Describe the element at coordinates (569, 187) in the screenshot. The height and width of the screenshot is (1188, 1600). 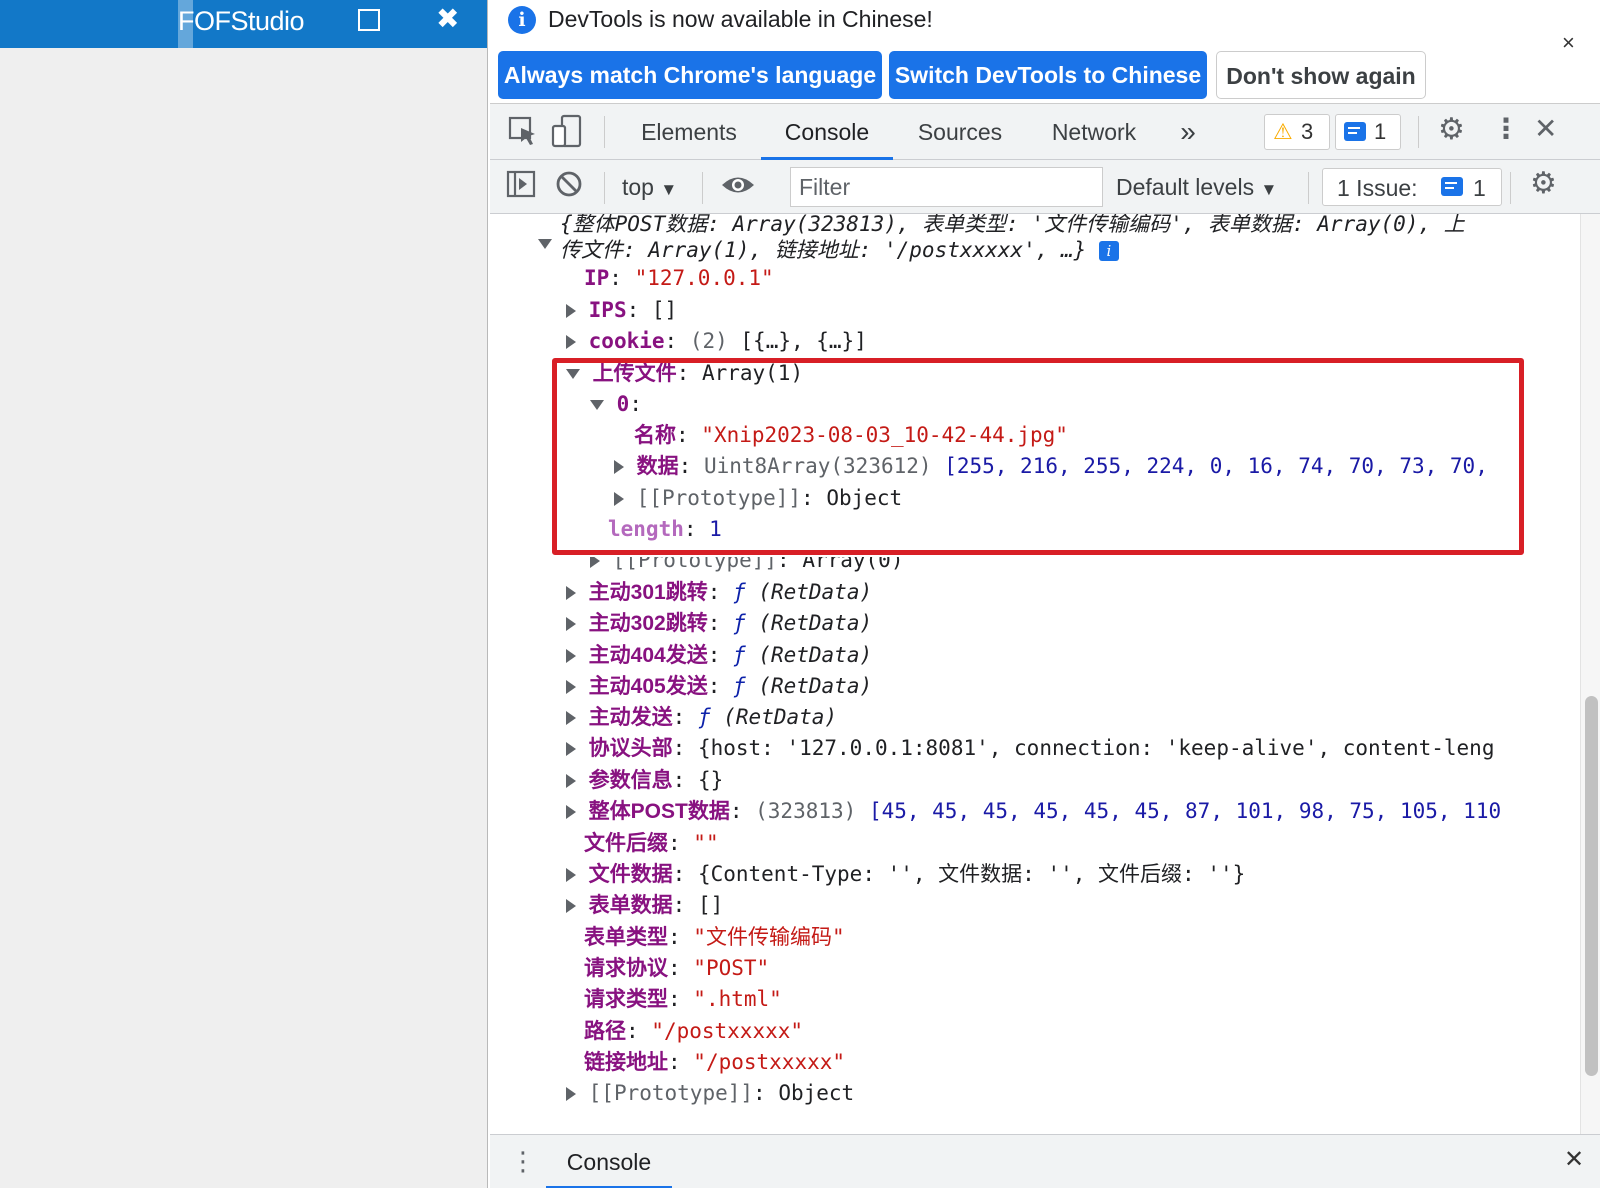
I see `clear-console-icon` at that location.